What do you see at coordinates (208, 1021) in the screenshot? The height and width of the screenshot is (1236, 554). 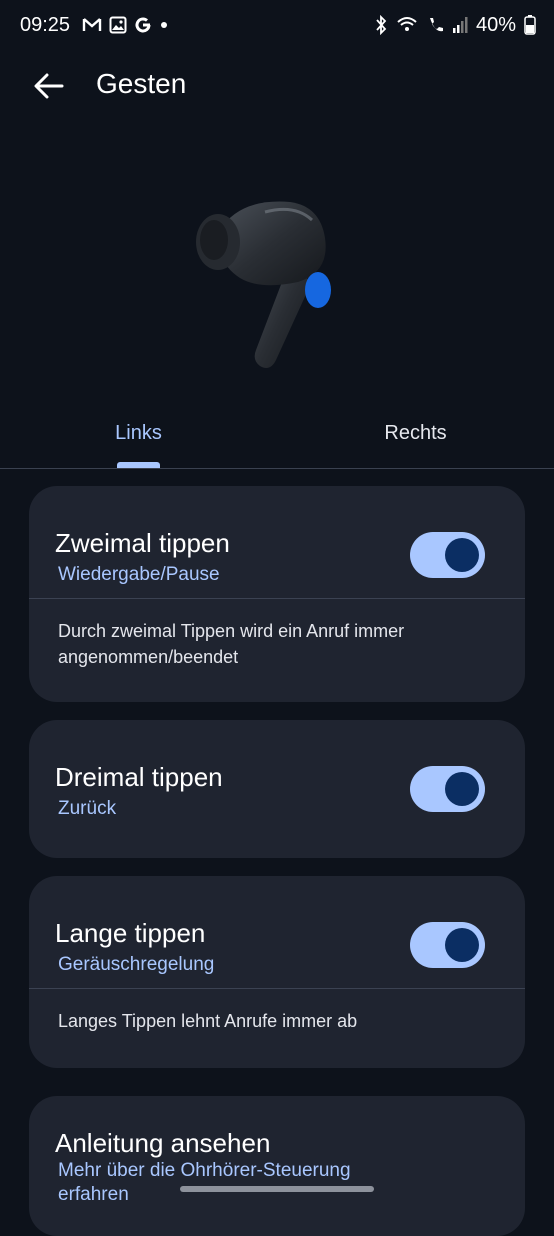 I see `card-description: Langes Tippen lehnt Anrufe immer ab` at bounding box center [208, 1021].